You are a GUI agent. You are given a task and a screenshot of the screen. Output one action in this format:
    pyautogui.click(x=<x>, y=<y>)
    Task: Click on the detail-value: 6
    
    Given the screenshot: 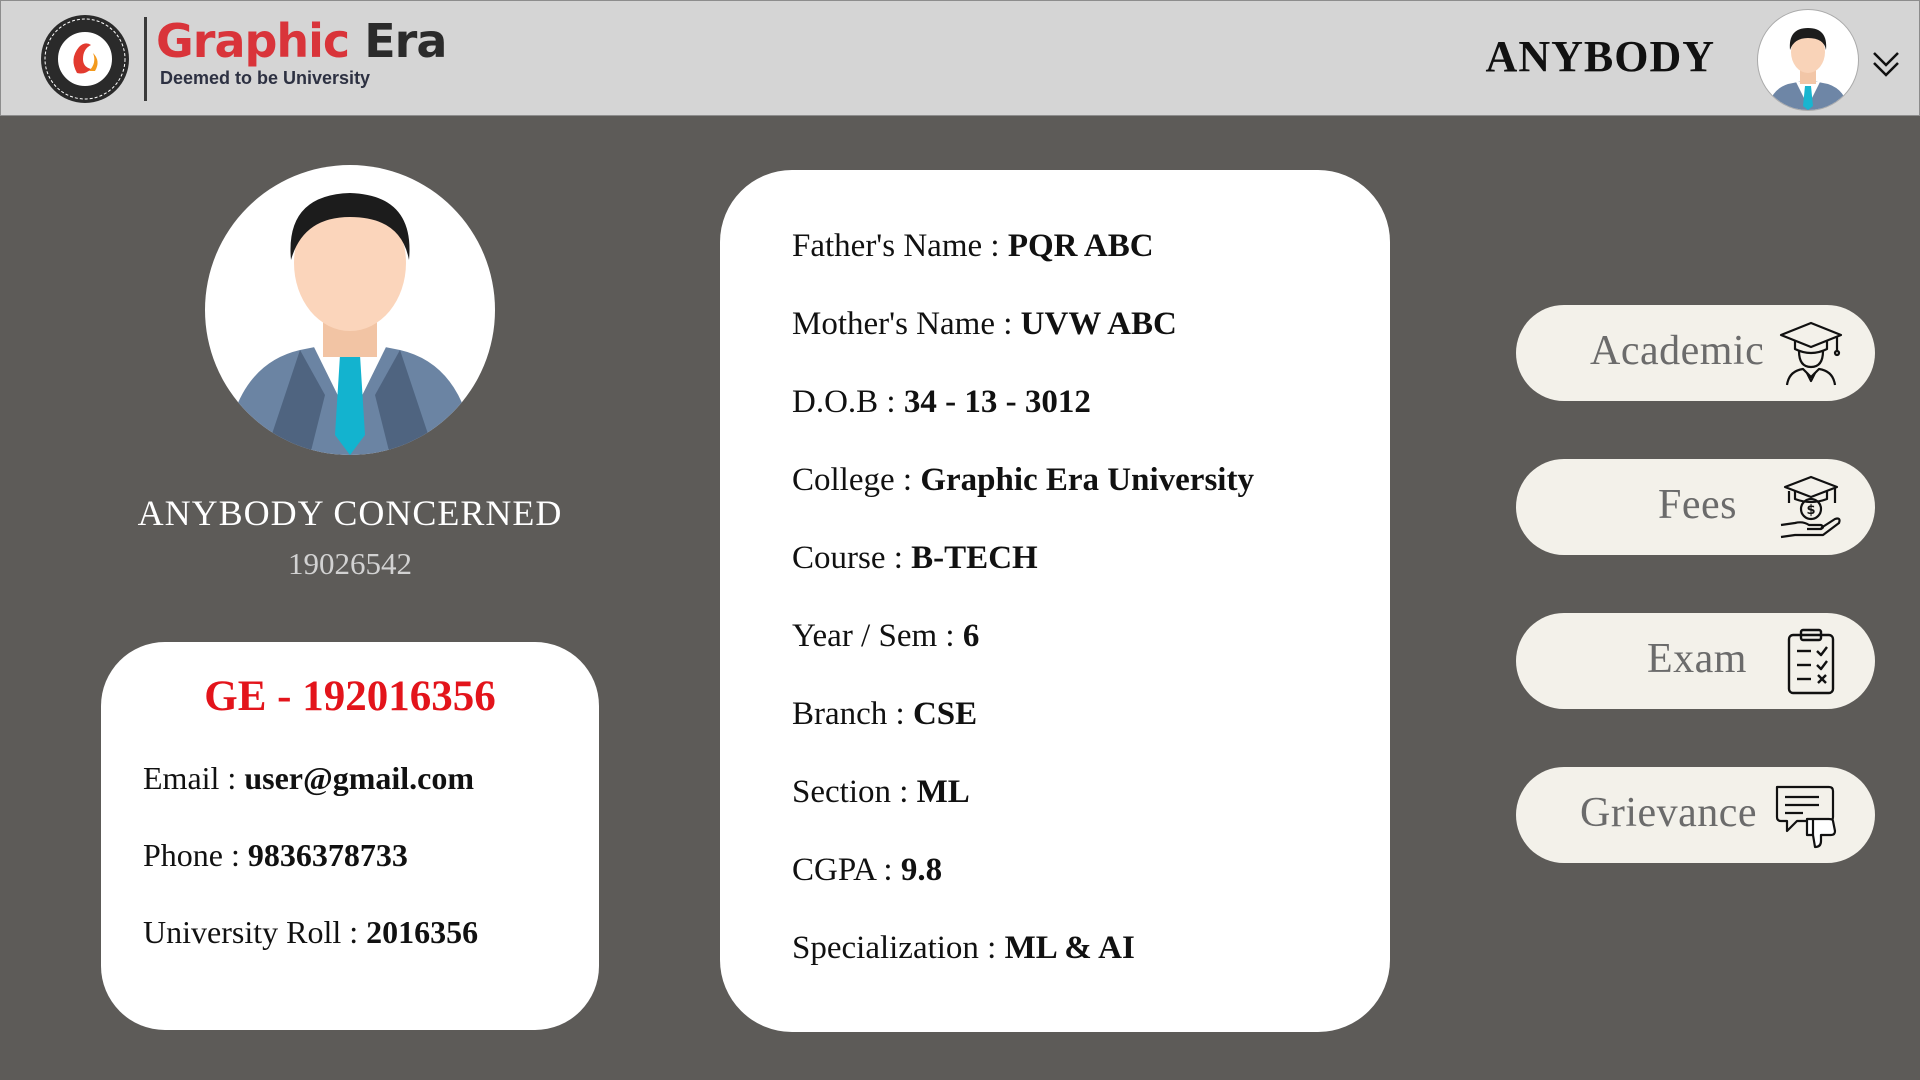 What is the action you would take?
    pyautogui.click(x=971, y=636)
    